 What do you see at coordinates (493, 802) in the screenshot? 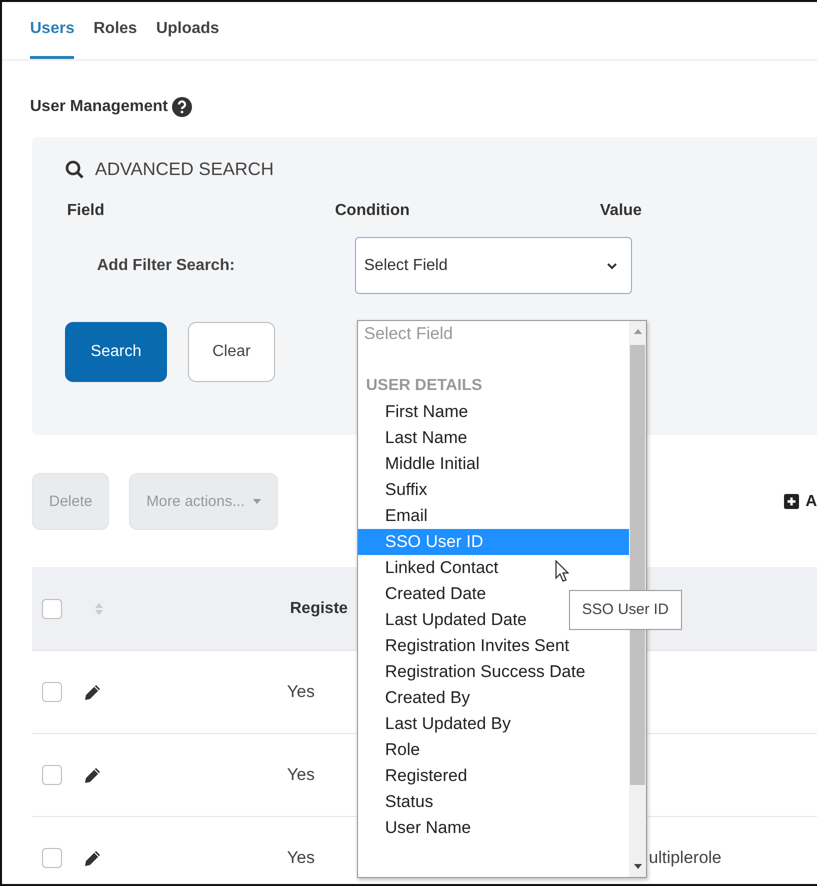
I see `dropdown-option: Status` at bounding box center [493, 802].